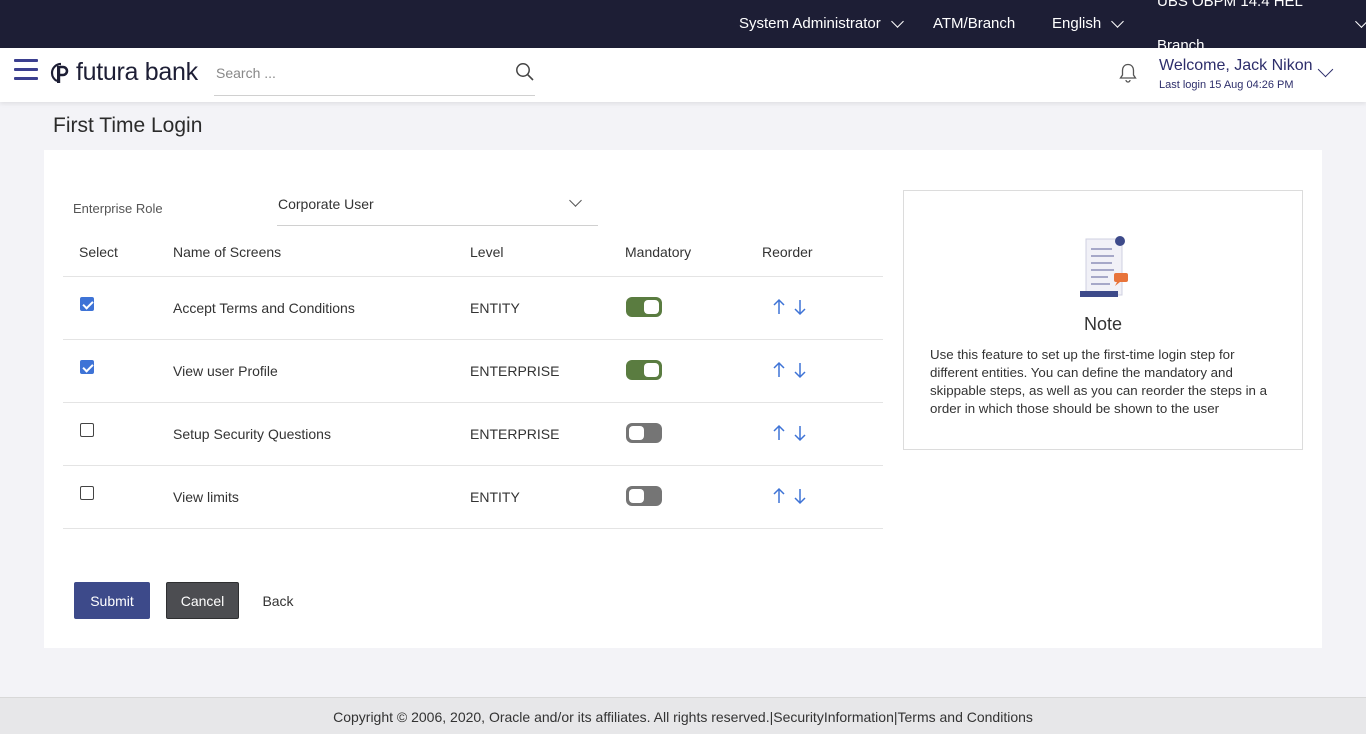 The width and height of the screenshot is (1366, 734). What do you see at coordinates (810, 23) in the screenshot?
I see `role-label: System Administrator` at bounding box center [810, 23].